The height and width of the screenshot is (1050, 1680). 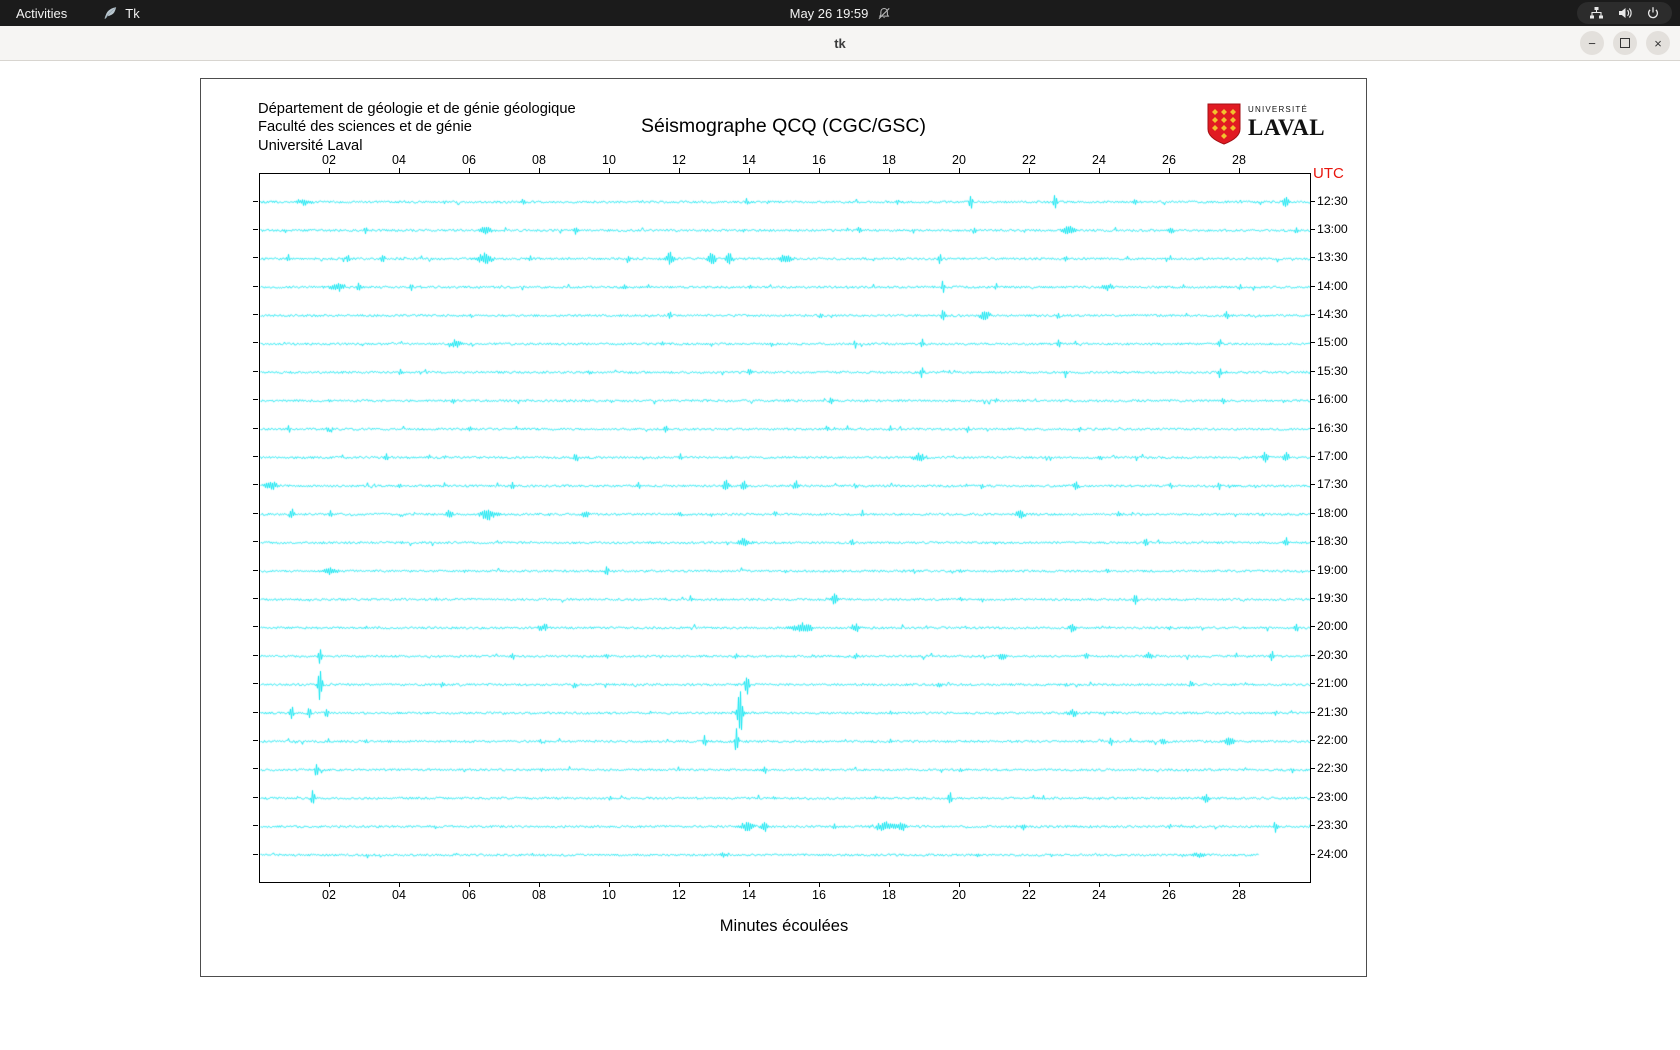 What do you see at coordinates (121, 13) in the screenshot?
I see `app-indicator: Tk` at bounding box center [121, 13].